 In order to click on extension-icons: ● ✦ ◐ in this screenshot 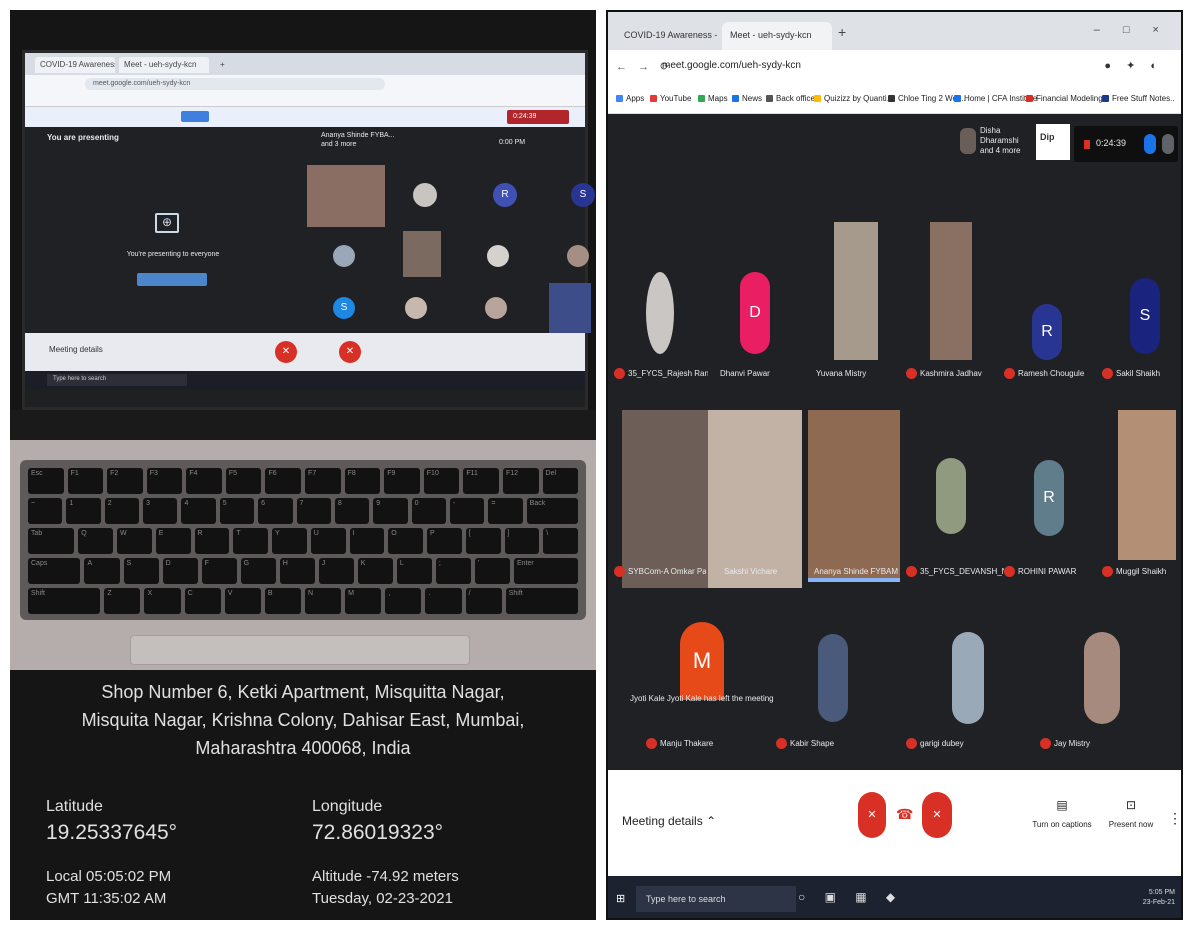, I will do `click(1133, 65)`.